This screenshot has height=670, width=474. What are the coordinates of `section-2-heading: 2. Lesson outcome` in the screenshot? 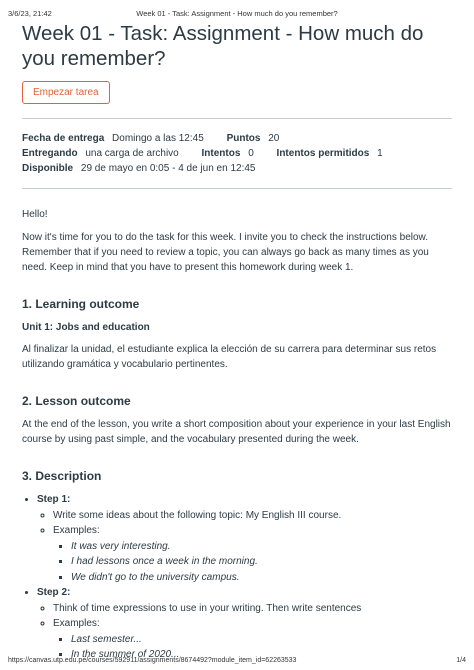 It's located at (76, 401).